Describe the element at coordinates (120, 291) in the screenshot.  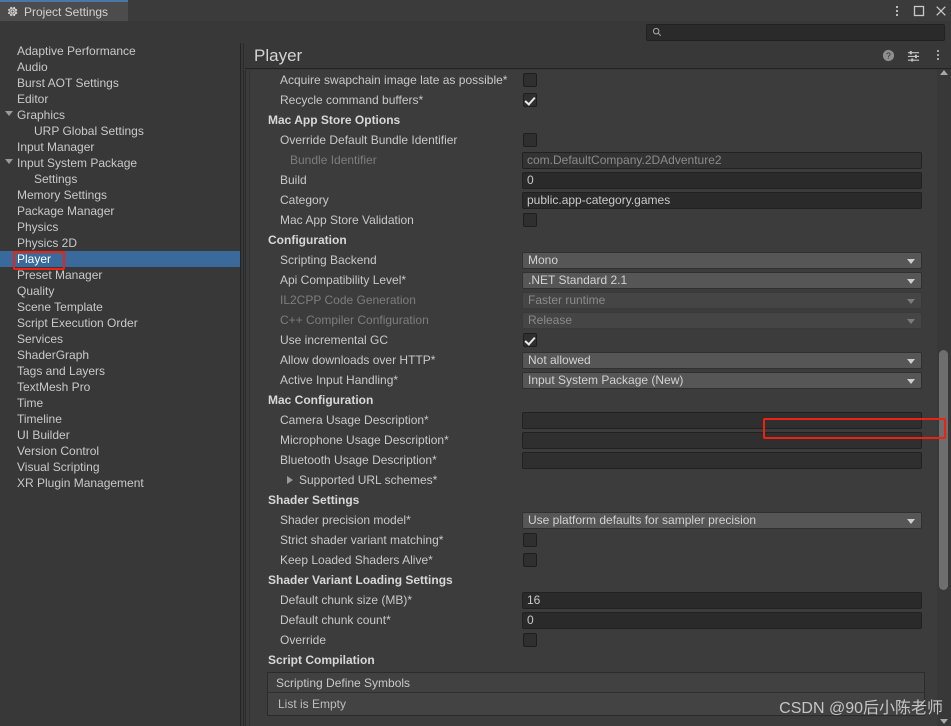
I see `sidebar-item-quality: Quality` at that location.